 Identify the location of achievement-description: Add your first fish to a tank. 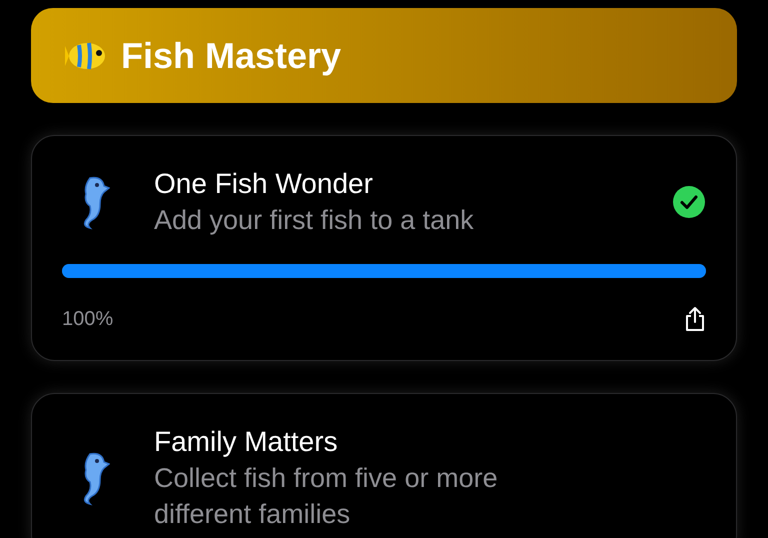
(314, 220).